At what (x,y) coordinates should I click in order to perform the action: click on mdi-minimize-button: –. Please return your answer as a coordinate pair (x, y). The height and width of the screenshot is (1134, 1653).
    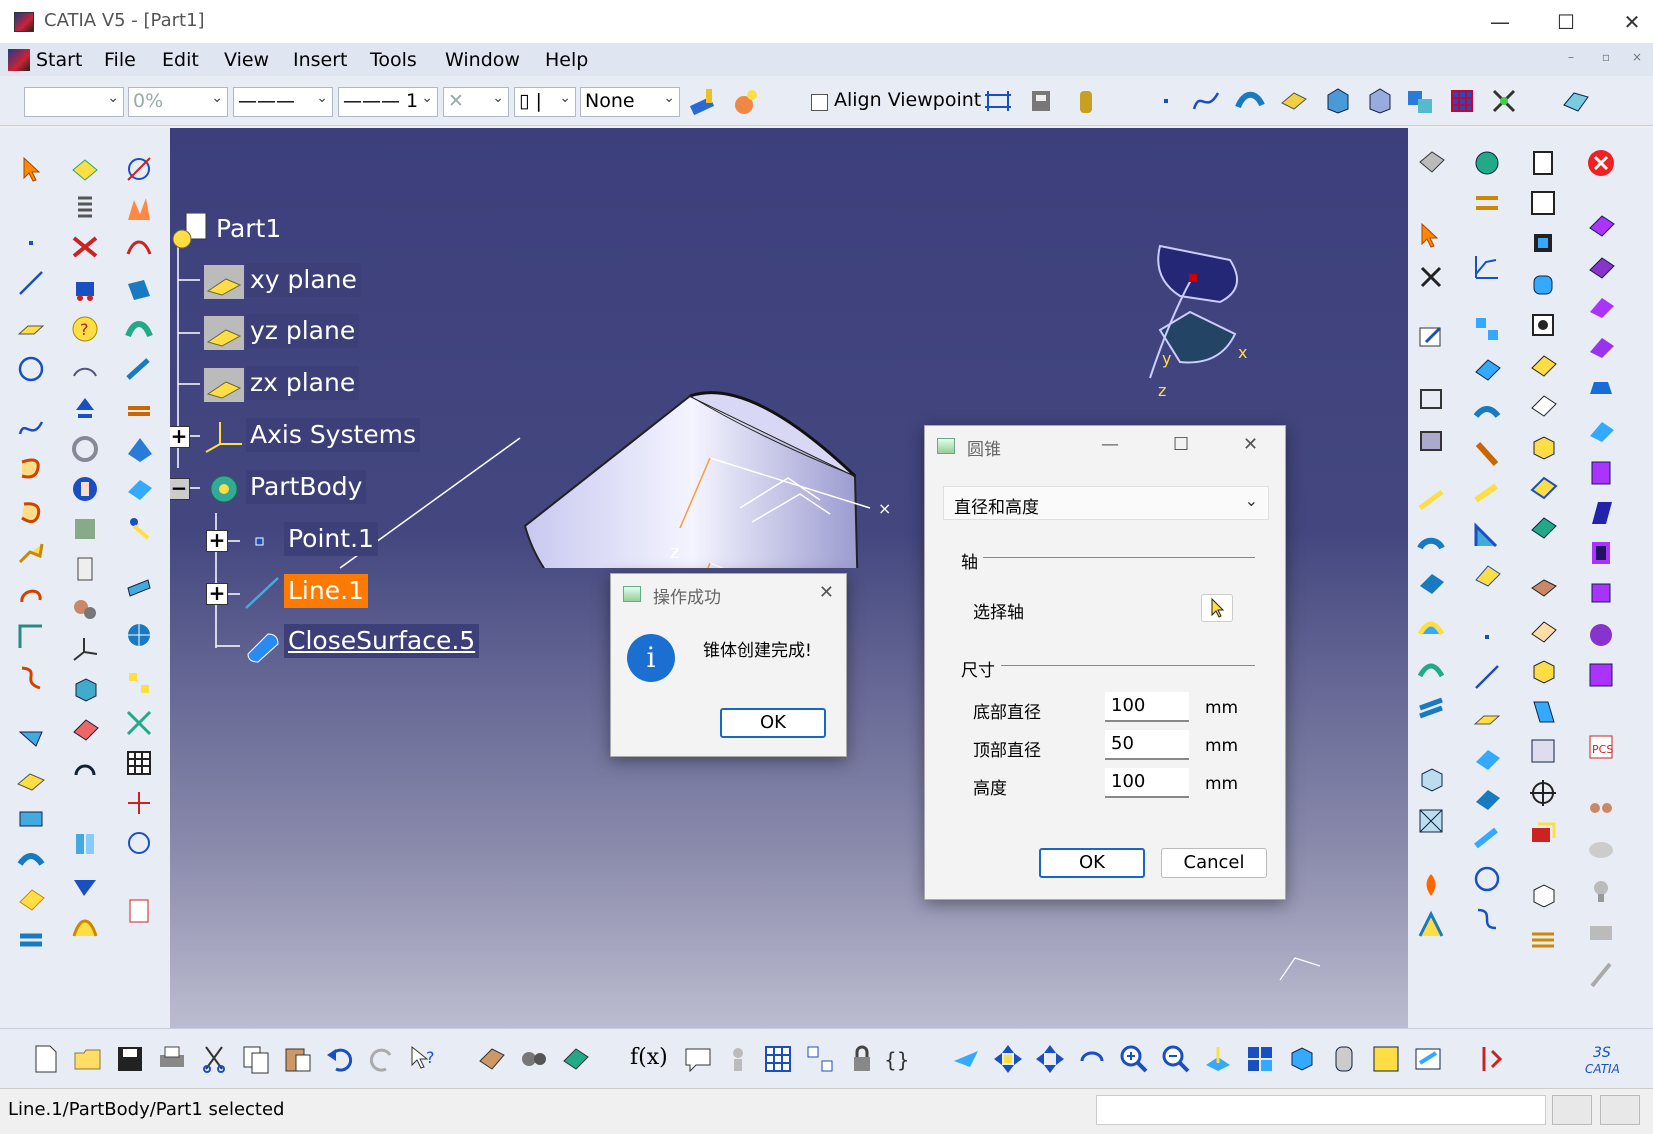
    Looking at the image, I should click on (1571, 60).